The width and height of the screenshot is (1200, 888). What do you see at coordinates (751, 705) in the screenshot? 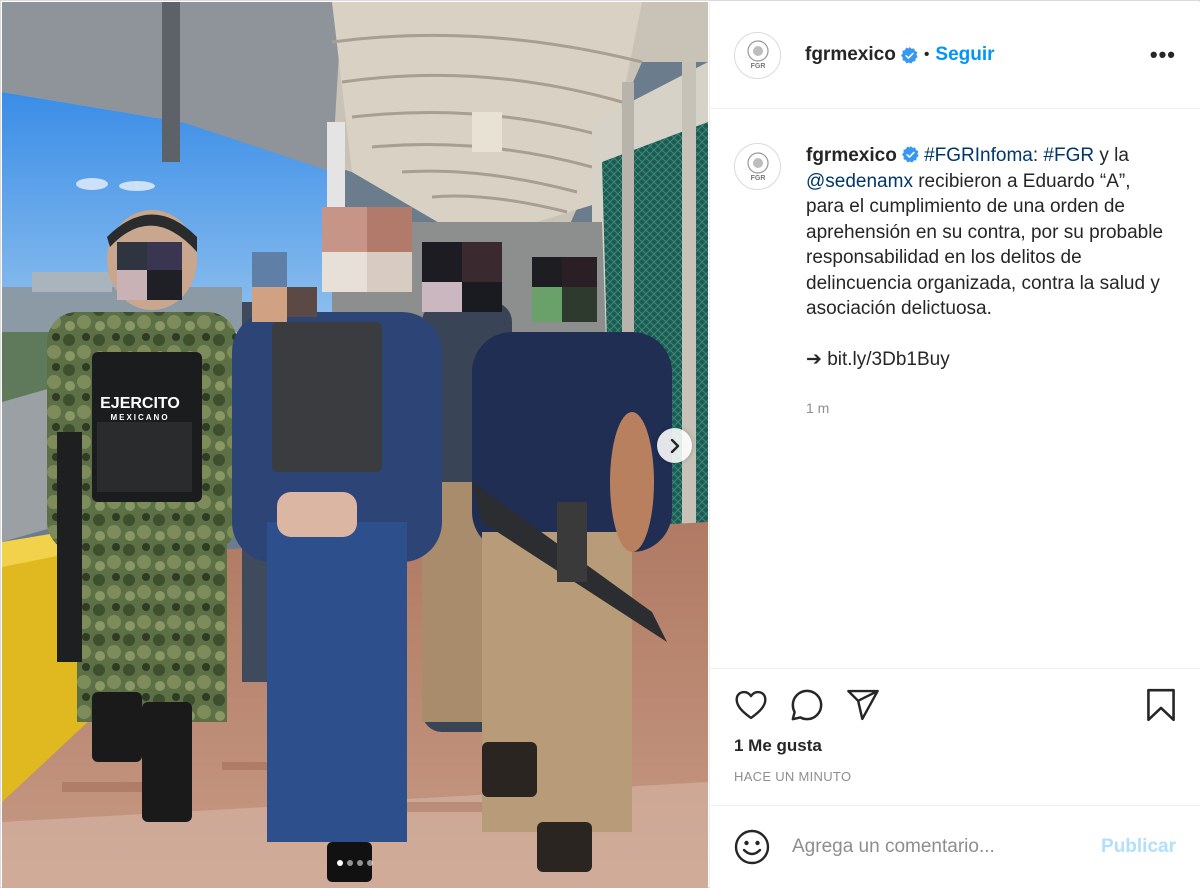
I see `heart-icon` at bounding box center [751, 705].